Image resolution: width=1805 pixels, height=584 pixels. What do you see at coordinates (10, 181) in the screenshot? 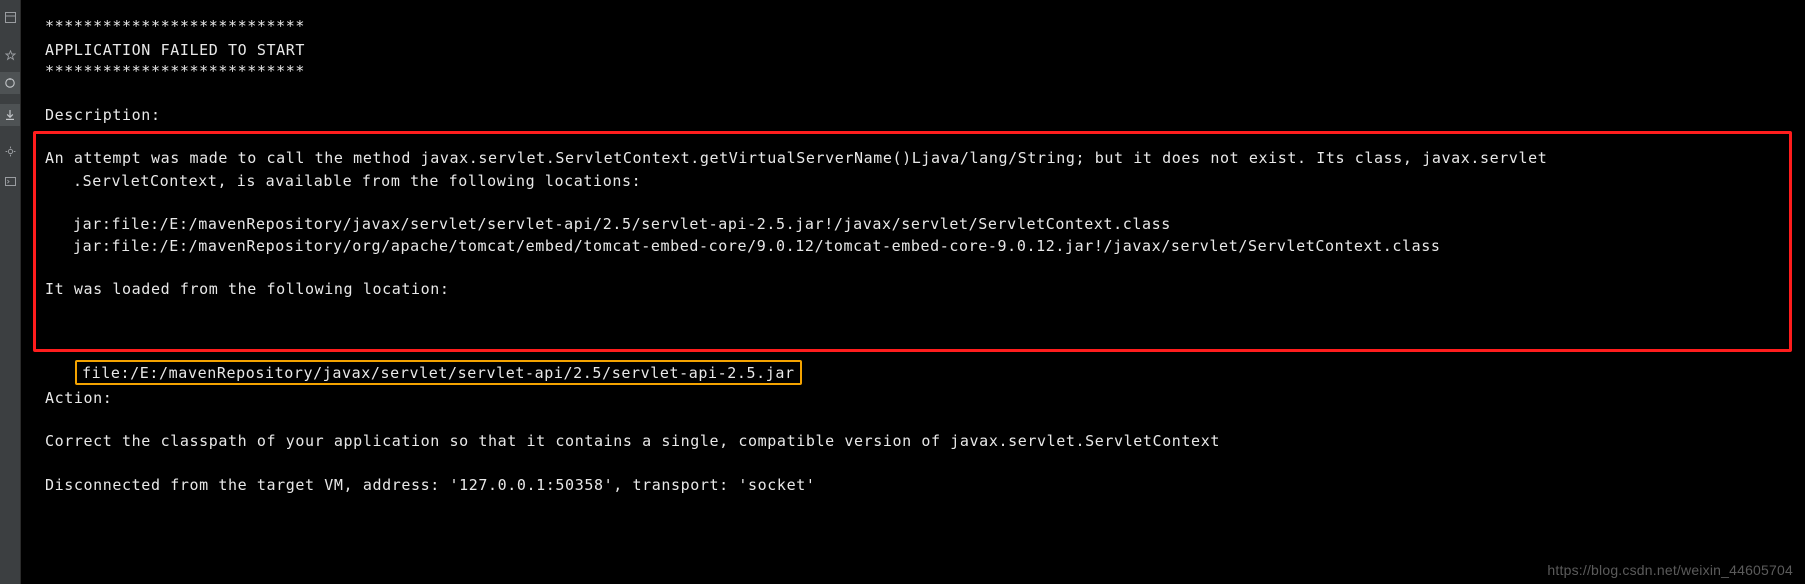
I see `terminal-icon` at bounding box center [10, 181].